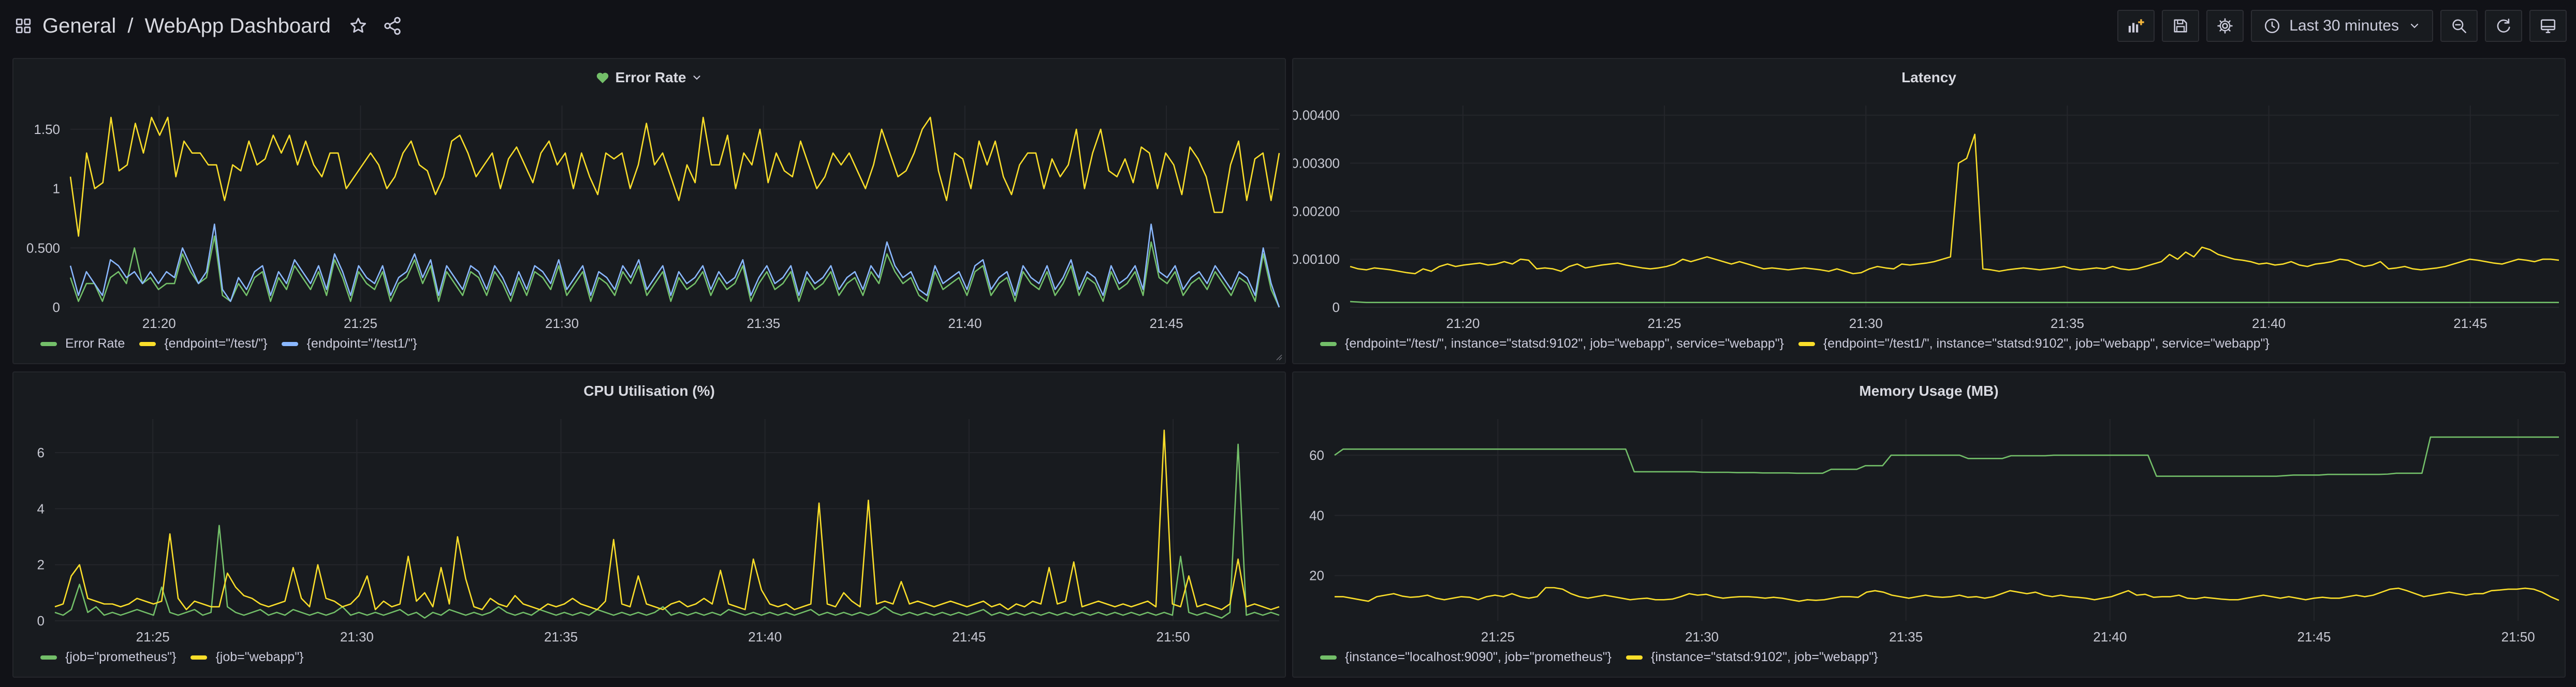  What do you see at coordinates (238, 26) in the screenshot?
I see `page-title: WebApp Dashboard` at bounding box center [238, 26].